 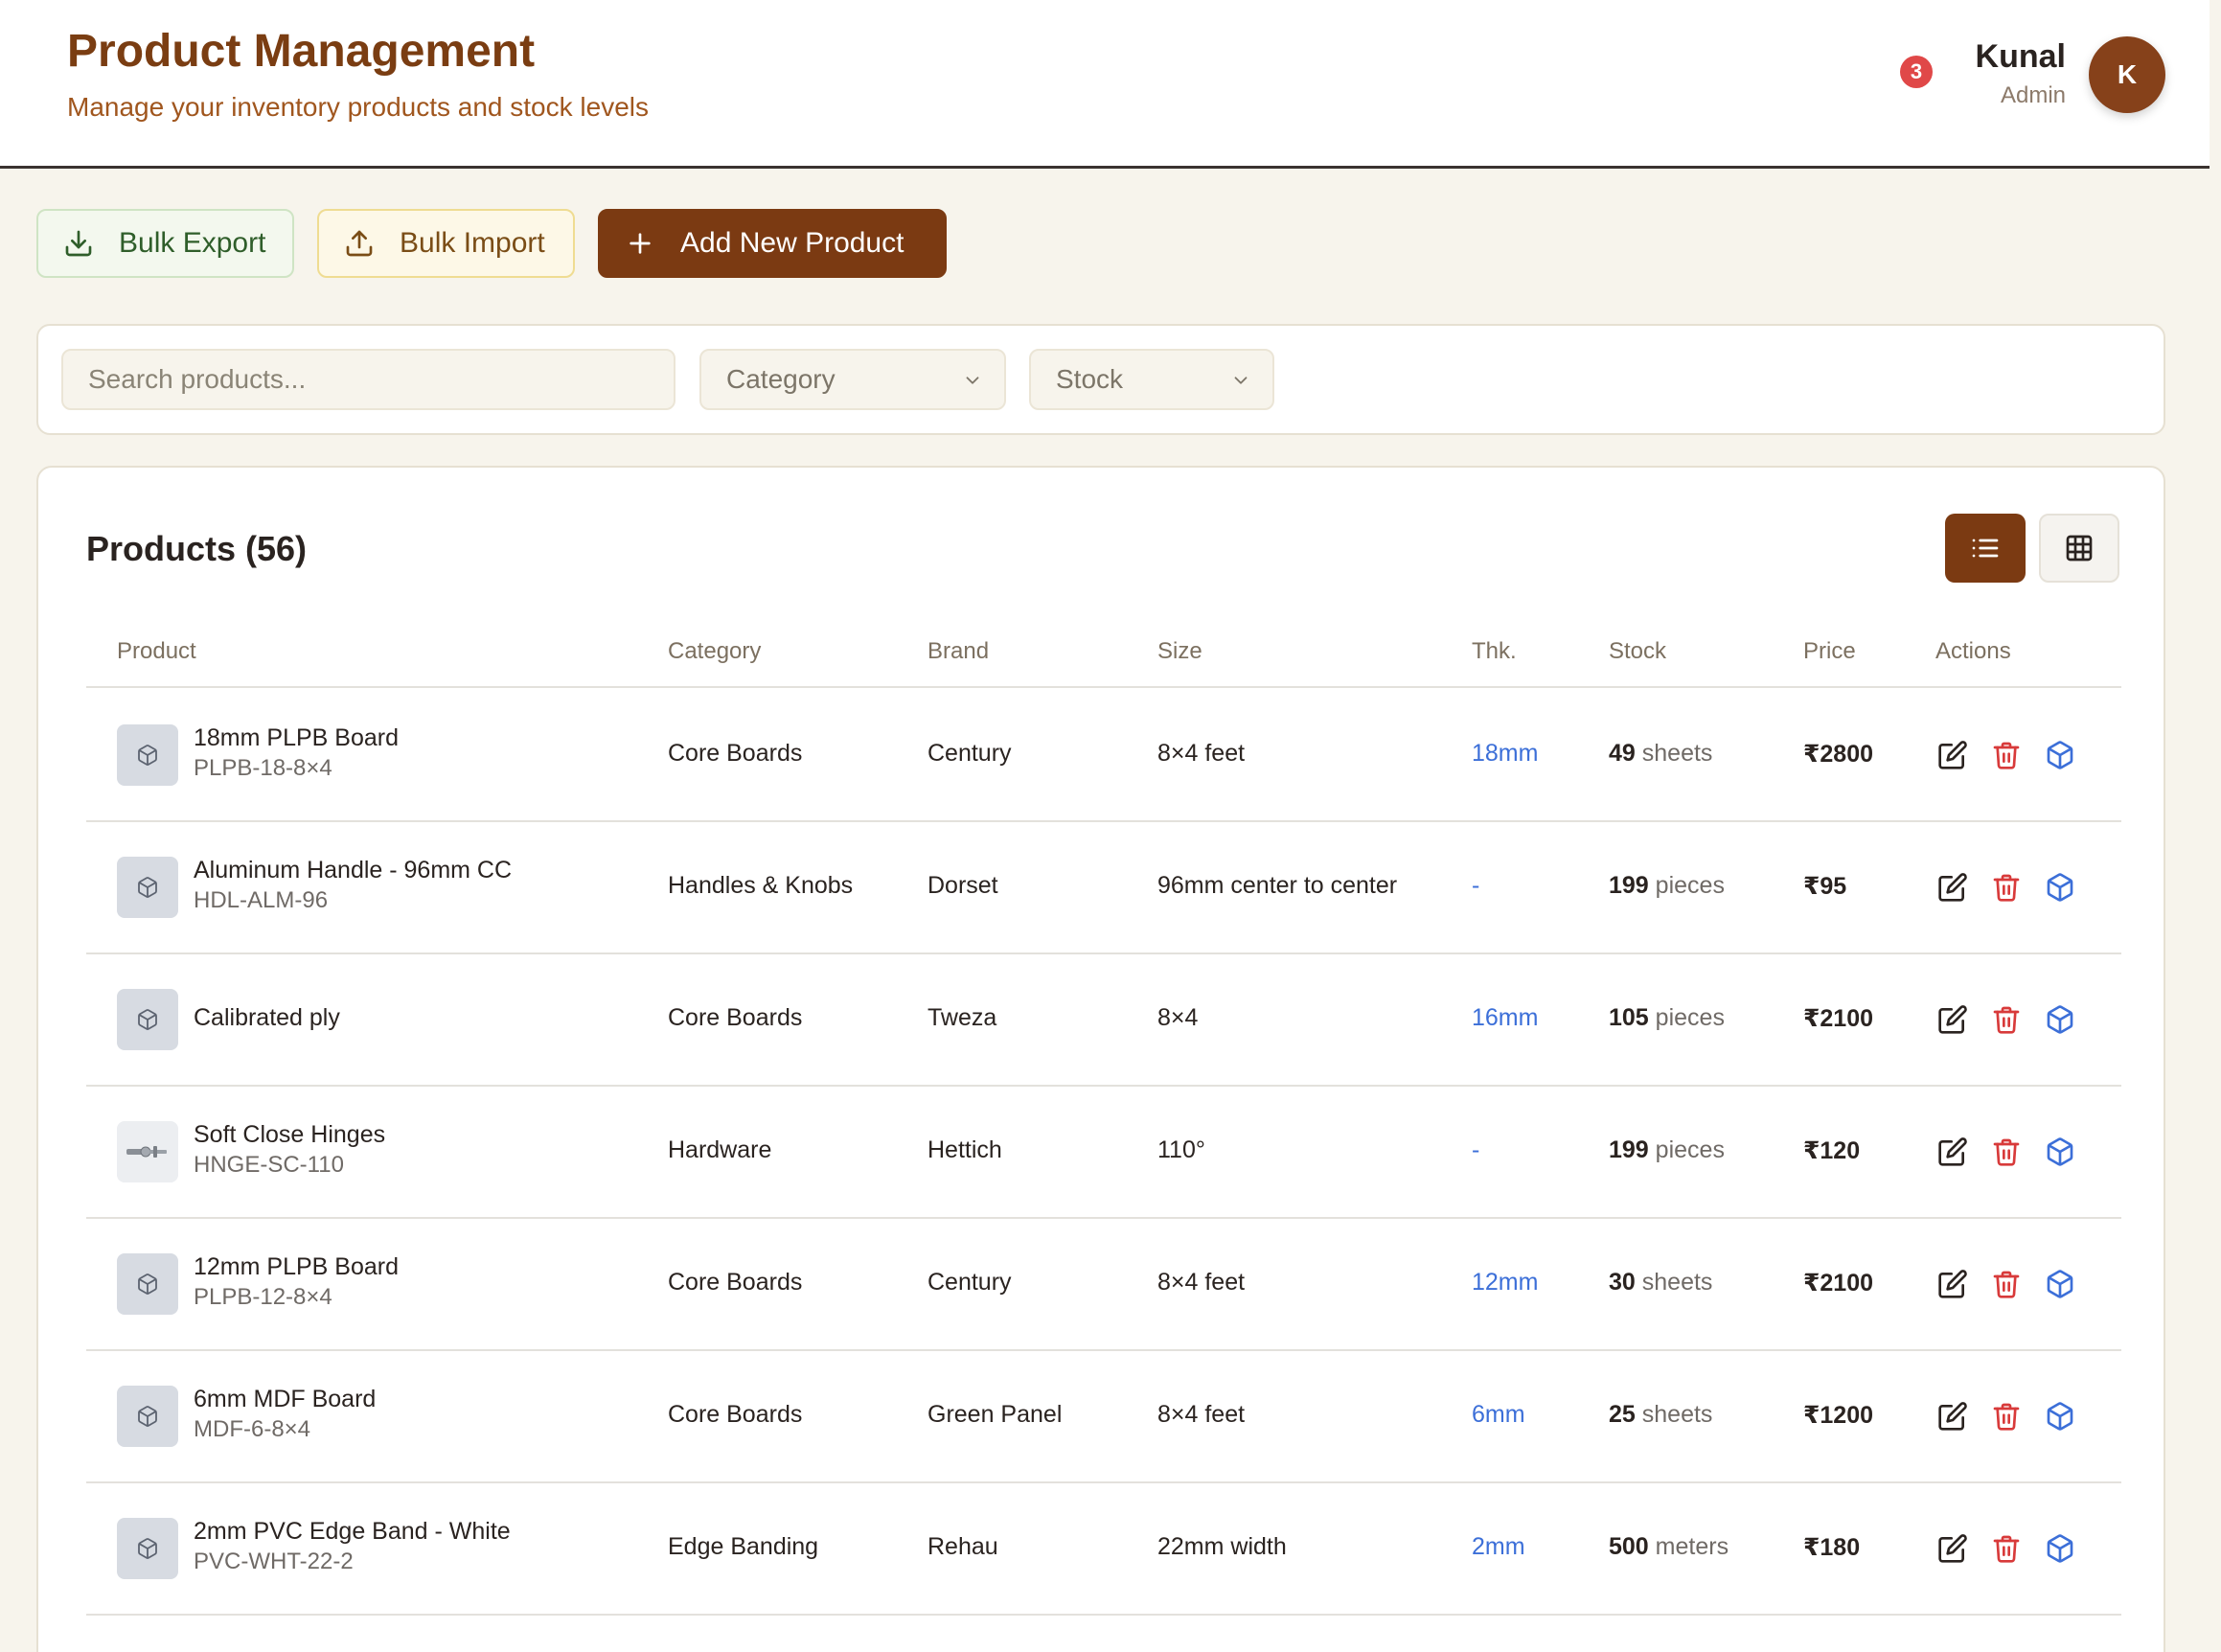 What do you see at coordinates (1498, 1414) in the screenshot?
I see `product-thickness: 6mm` at bounding box center [1498, 1414].